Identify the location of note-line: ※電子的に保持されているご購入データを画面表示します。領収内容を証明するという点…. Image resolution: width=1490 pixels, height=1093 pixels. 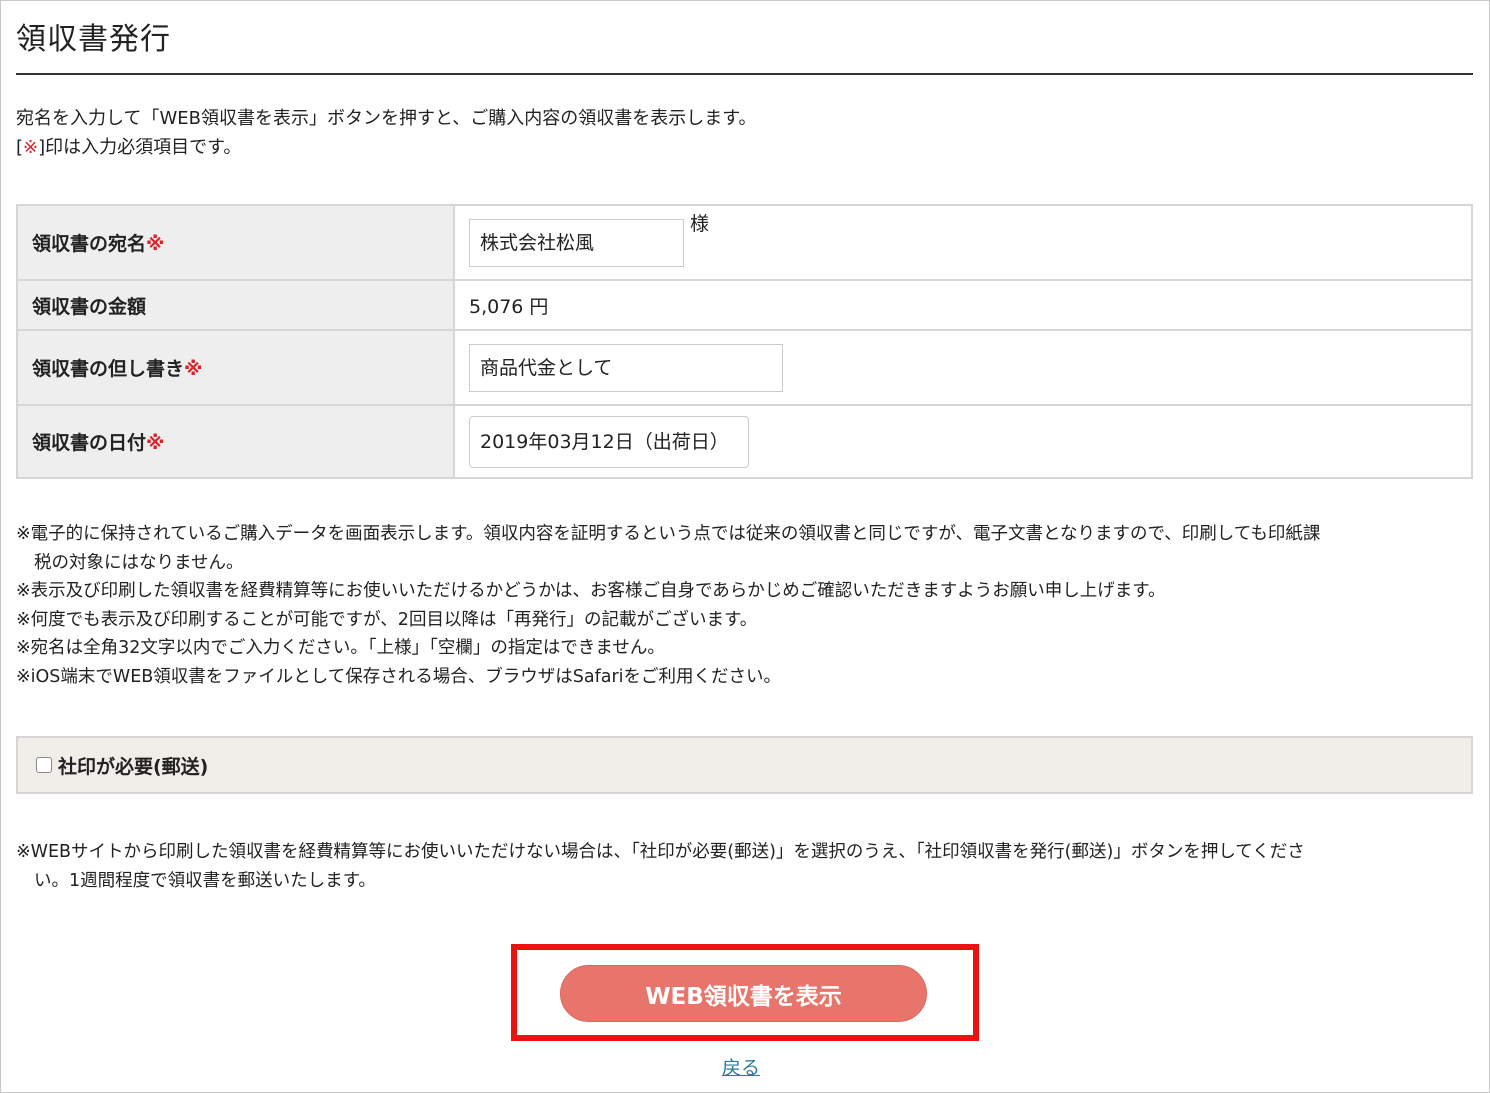
(668, 534).